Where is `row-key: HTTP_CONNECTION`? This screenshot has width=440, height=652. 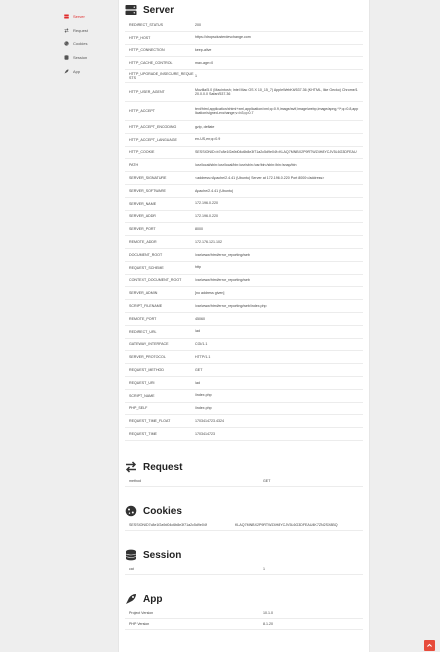 row-key: HTTP_CONNECTION is located at coordinates (147, 50).